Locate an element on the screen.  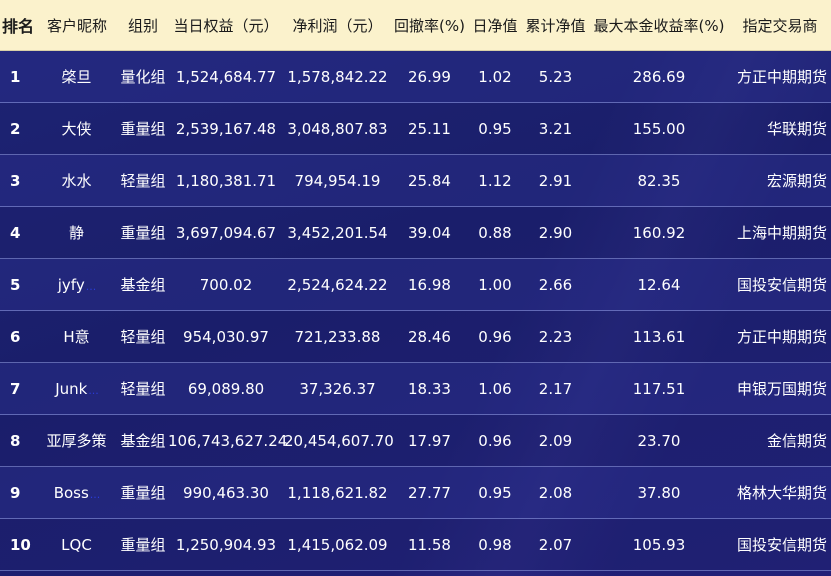
broker-cell: 国投安信期货 is located at coordinates (780, 544).